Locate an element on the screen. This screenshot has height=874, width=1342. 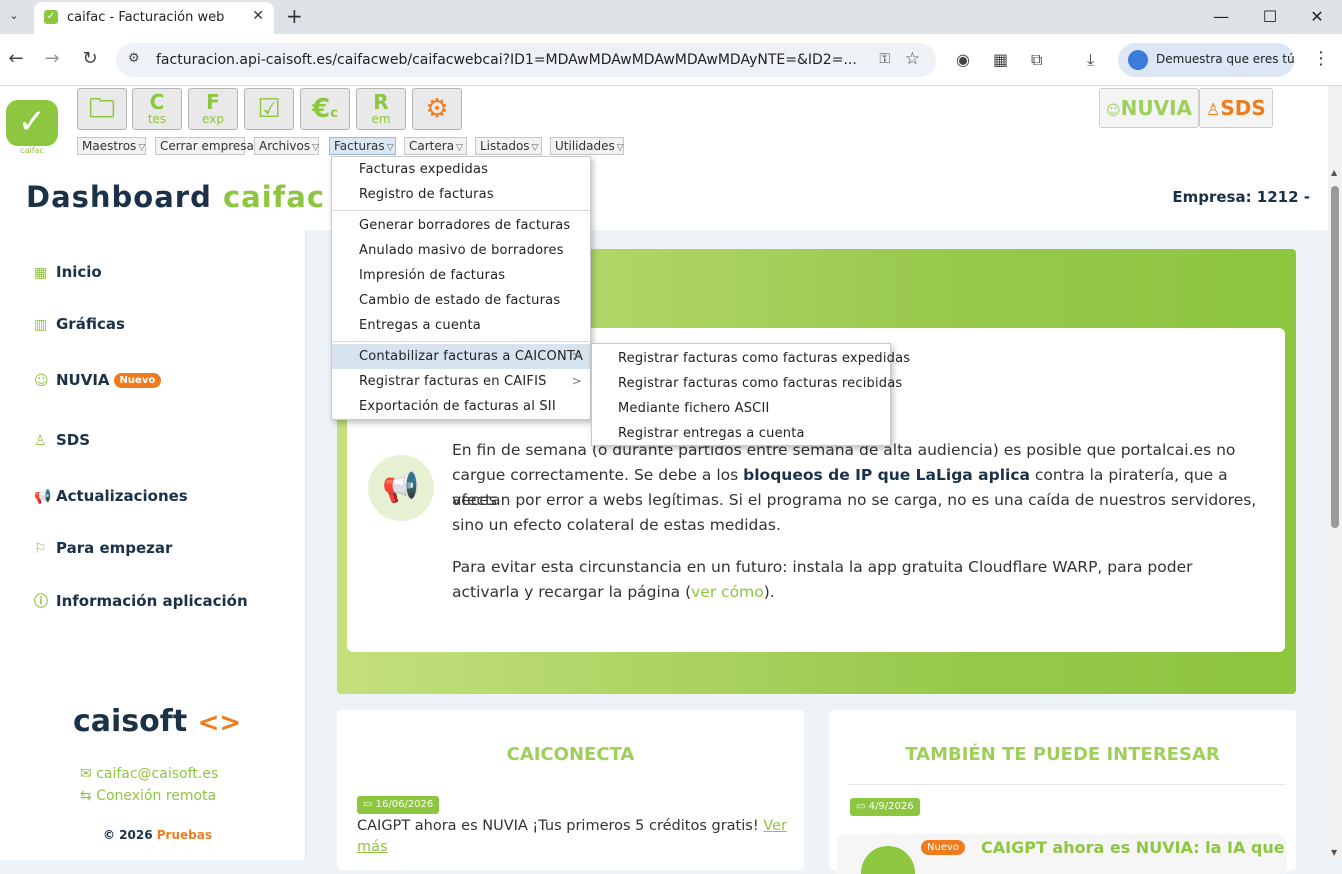
menu-item-anulado-masivo: Anulado masivo de borradores is located at coordinates (461, 250).